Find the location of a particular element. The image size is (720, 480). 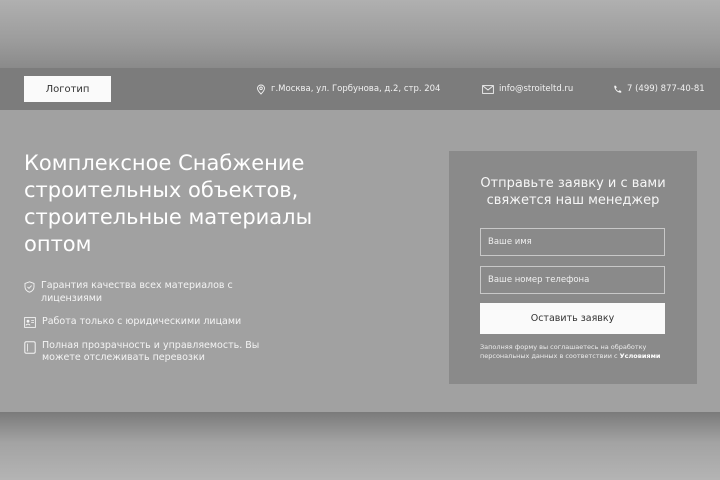

header-email-link: info@stroiteltd.ru is located at coordinates (527, 89).